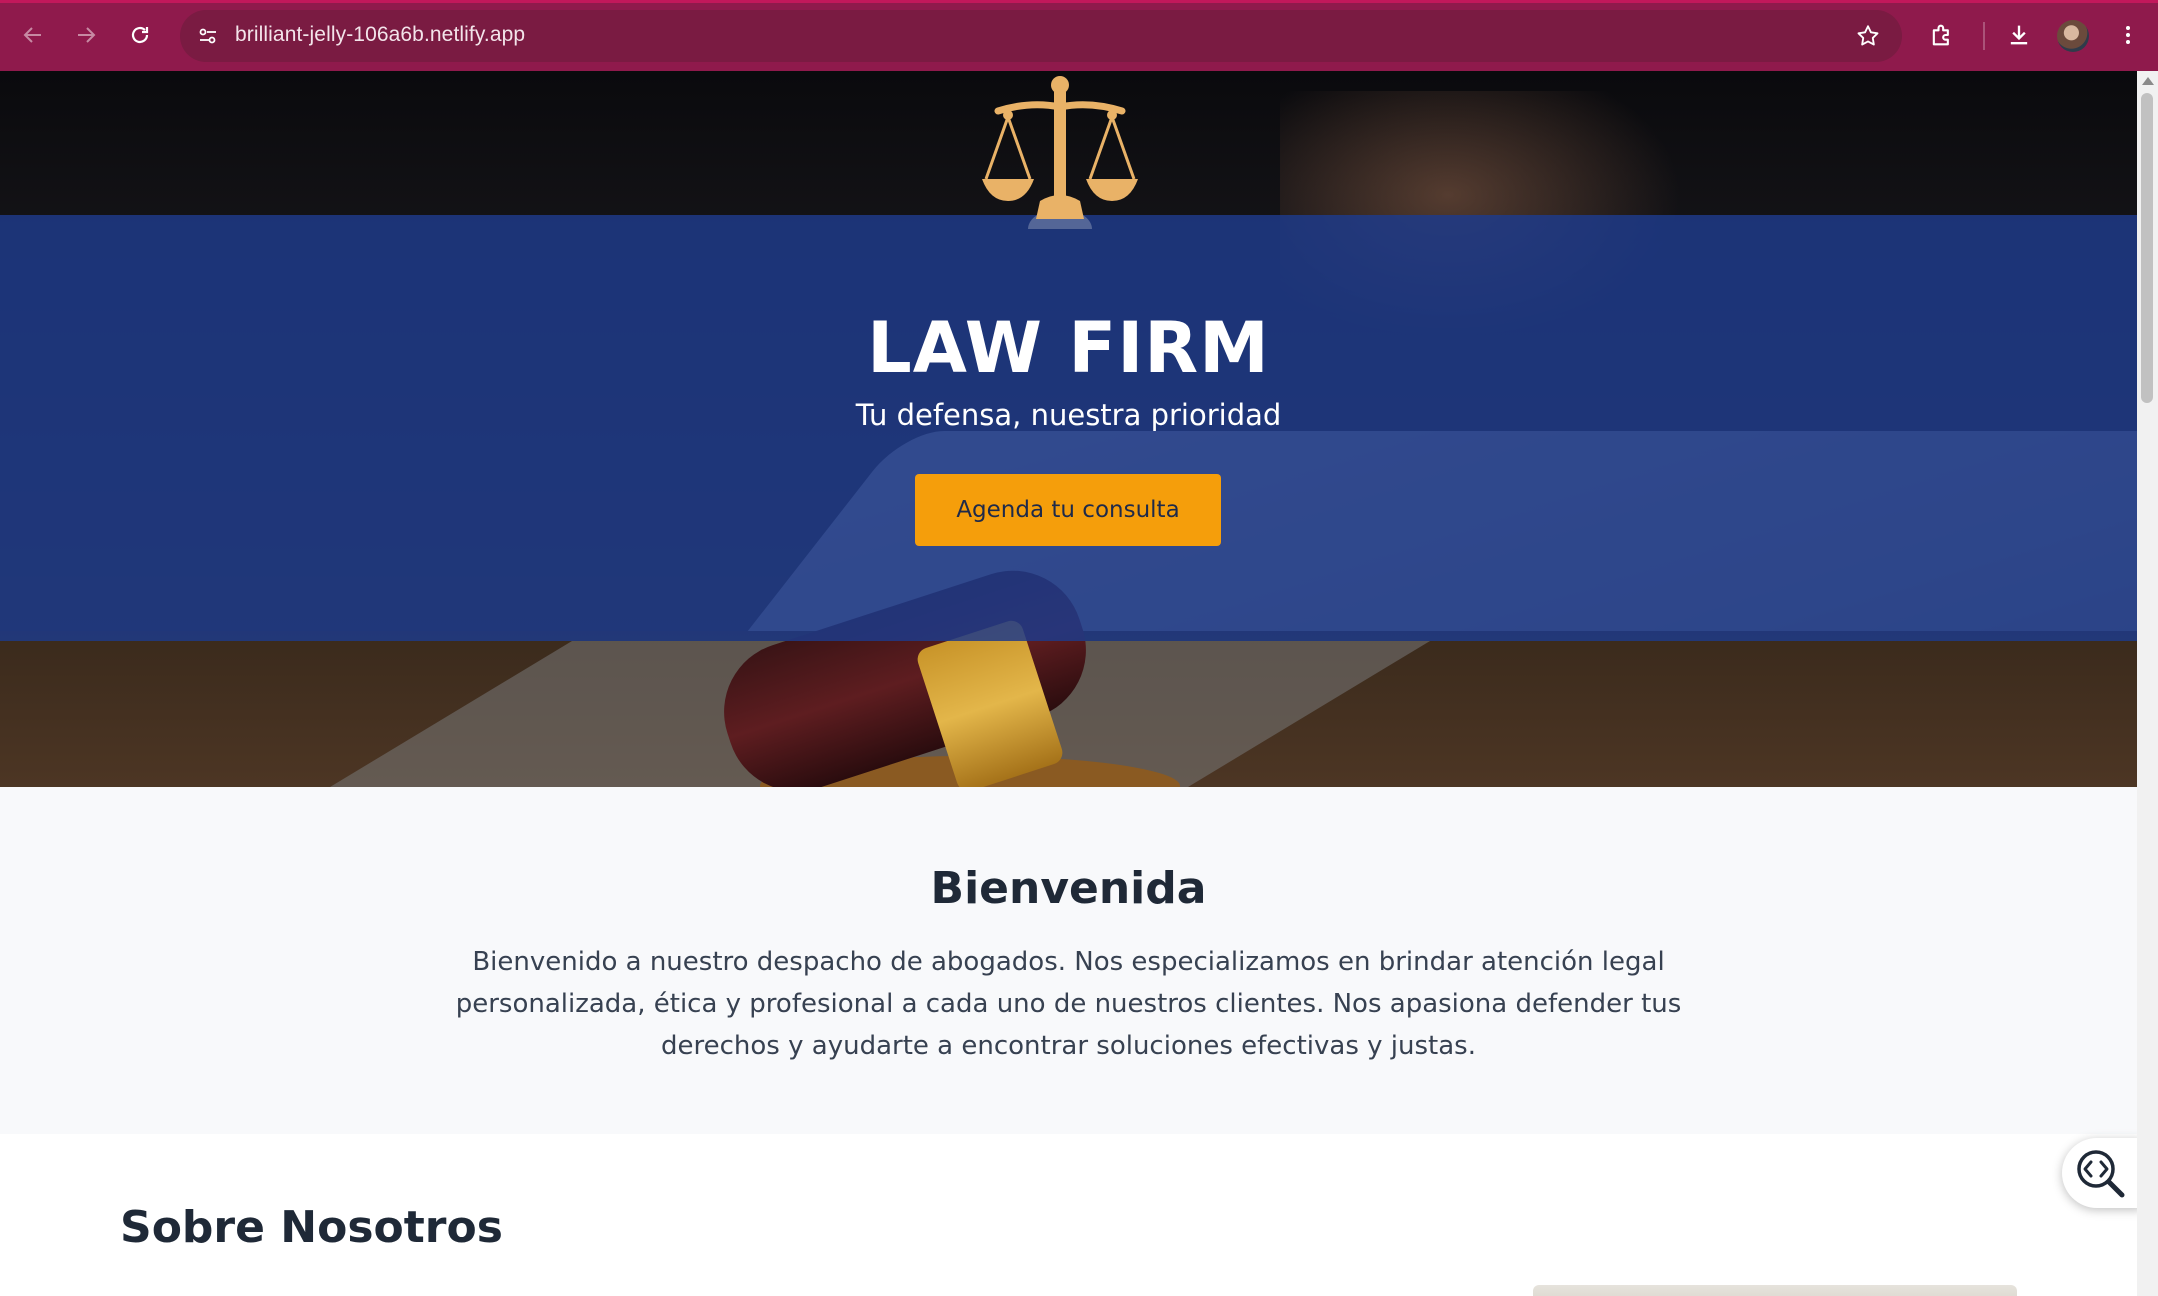 This screenshot has width=2158, height=1296. I want to click on browser-menu-button, so click(2128, 35).